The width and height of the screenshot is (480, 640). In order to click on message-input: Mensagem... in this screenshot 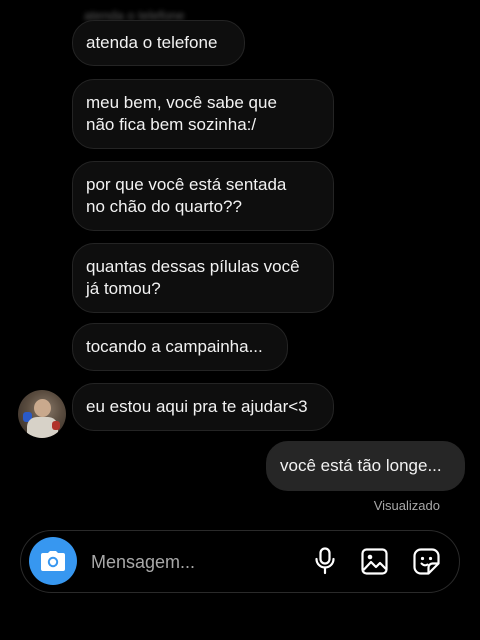, I will do `click(143, 562)`.